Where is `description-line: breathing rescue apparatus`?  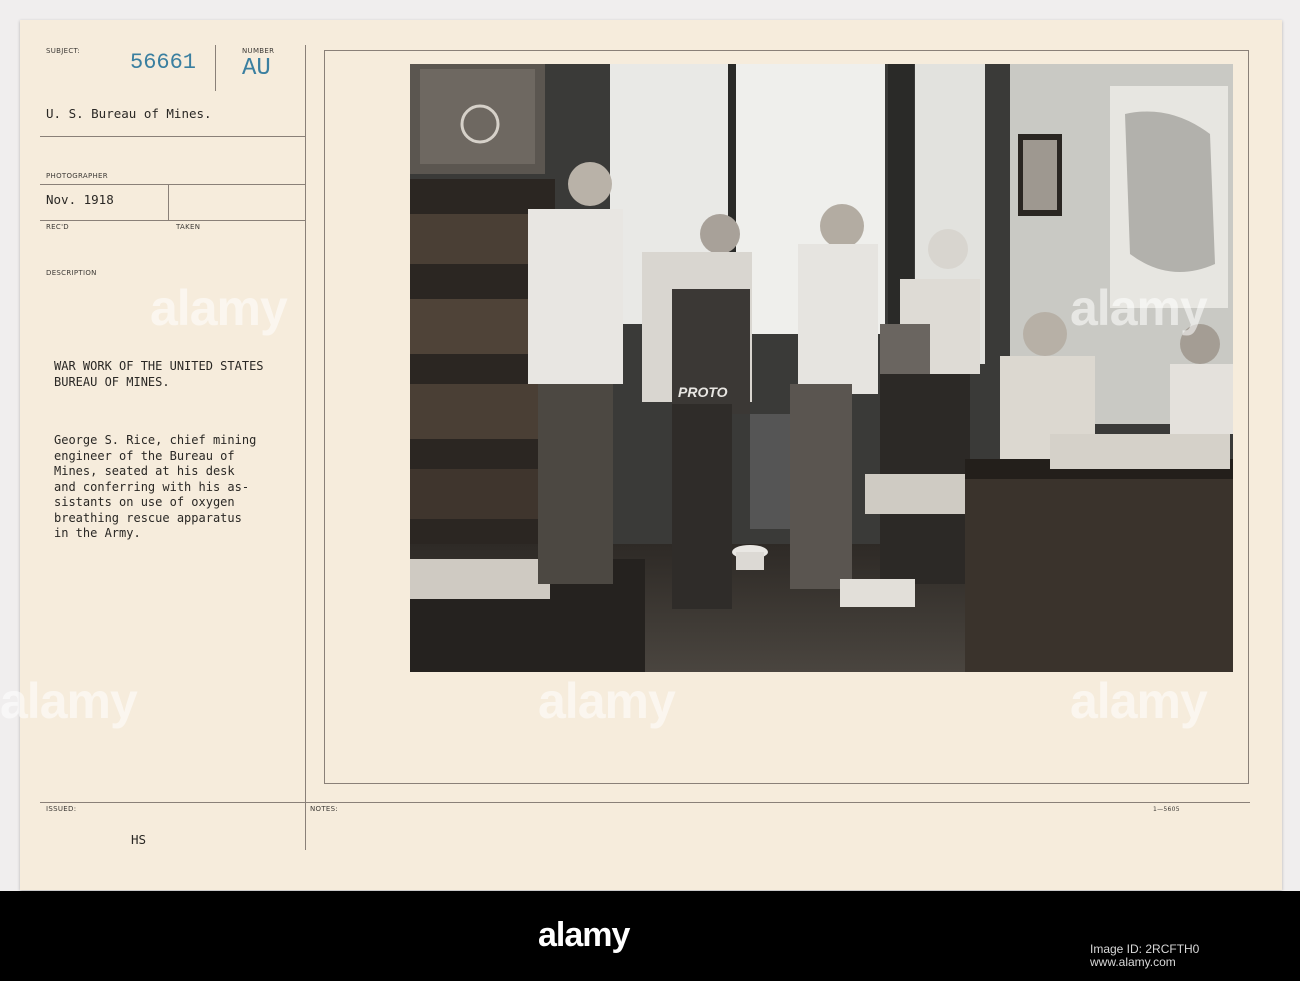 description-line: breathing rescue apparatus is located at coordinates (148, 517).